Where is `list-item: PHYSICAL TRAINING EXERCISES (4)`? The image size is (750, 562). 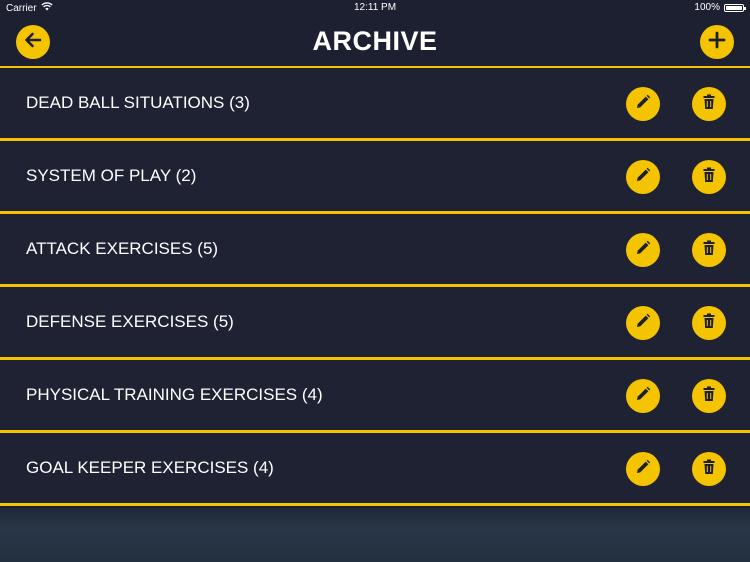
list-item: PHYSICAL TRAINING EXERCISES (4) is located at coordinates (375, 396).